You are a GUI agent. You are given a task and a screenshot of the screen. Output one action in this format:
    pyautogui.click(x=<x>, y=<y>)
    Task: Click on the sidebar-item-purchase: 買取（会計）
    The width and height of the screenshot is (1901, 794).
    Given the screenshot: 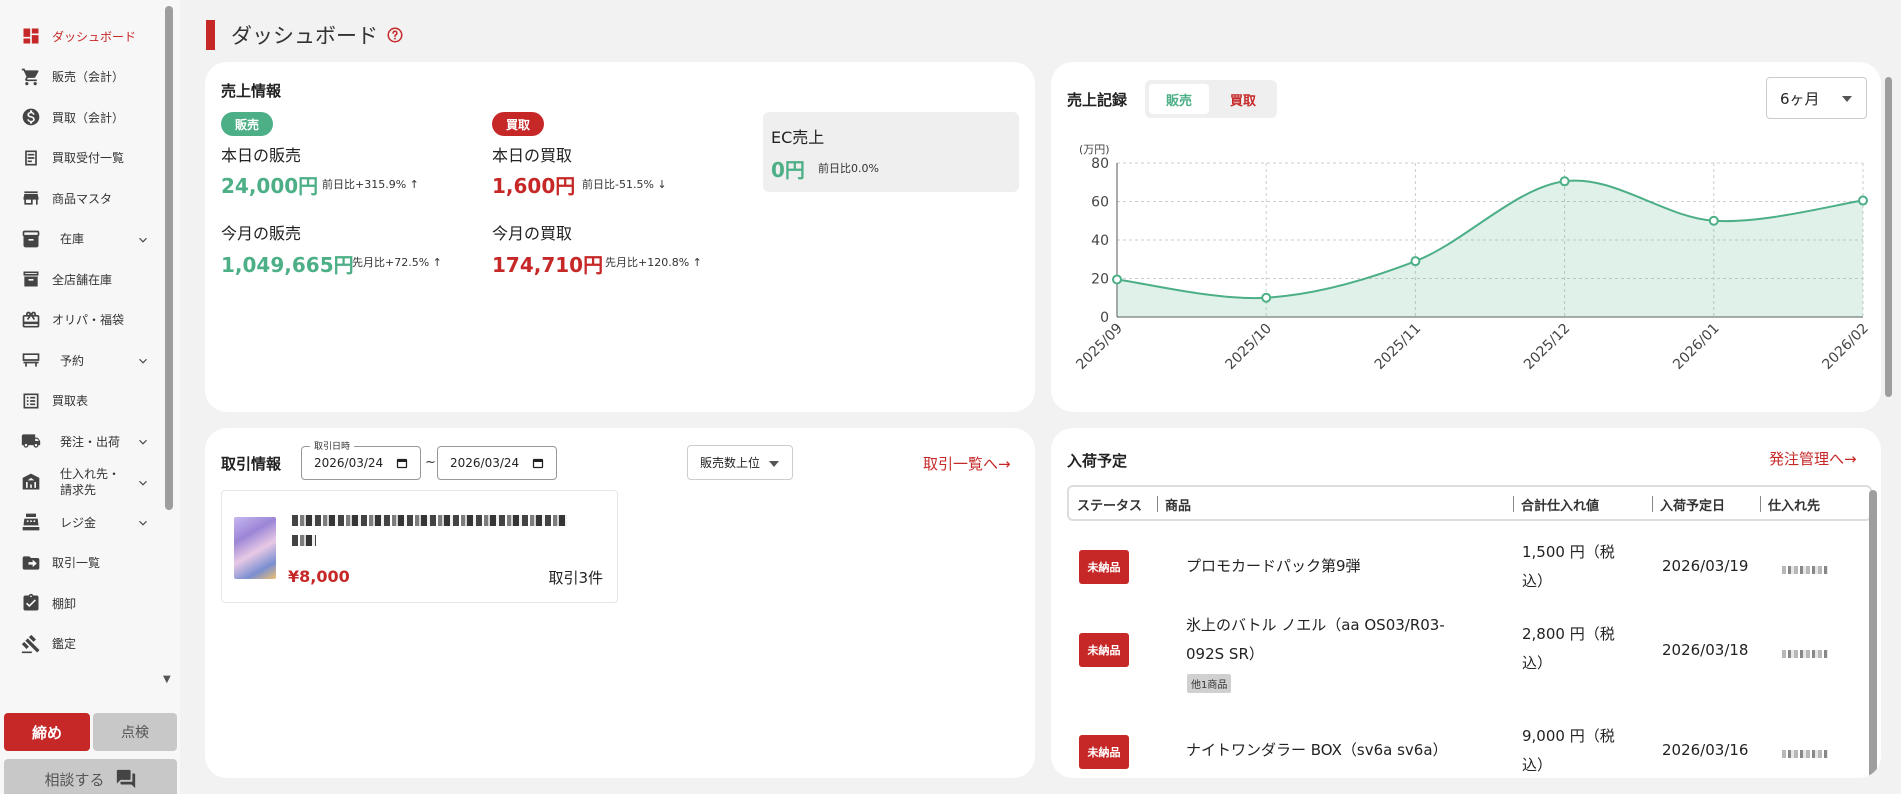 What is the action you would take?
    pyautogui.click(x=86, y=117)
    